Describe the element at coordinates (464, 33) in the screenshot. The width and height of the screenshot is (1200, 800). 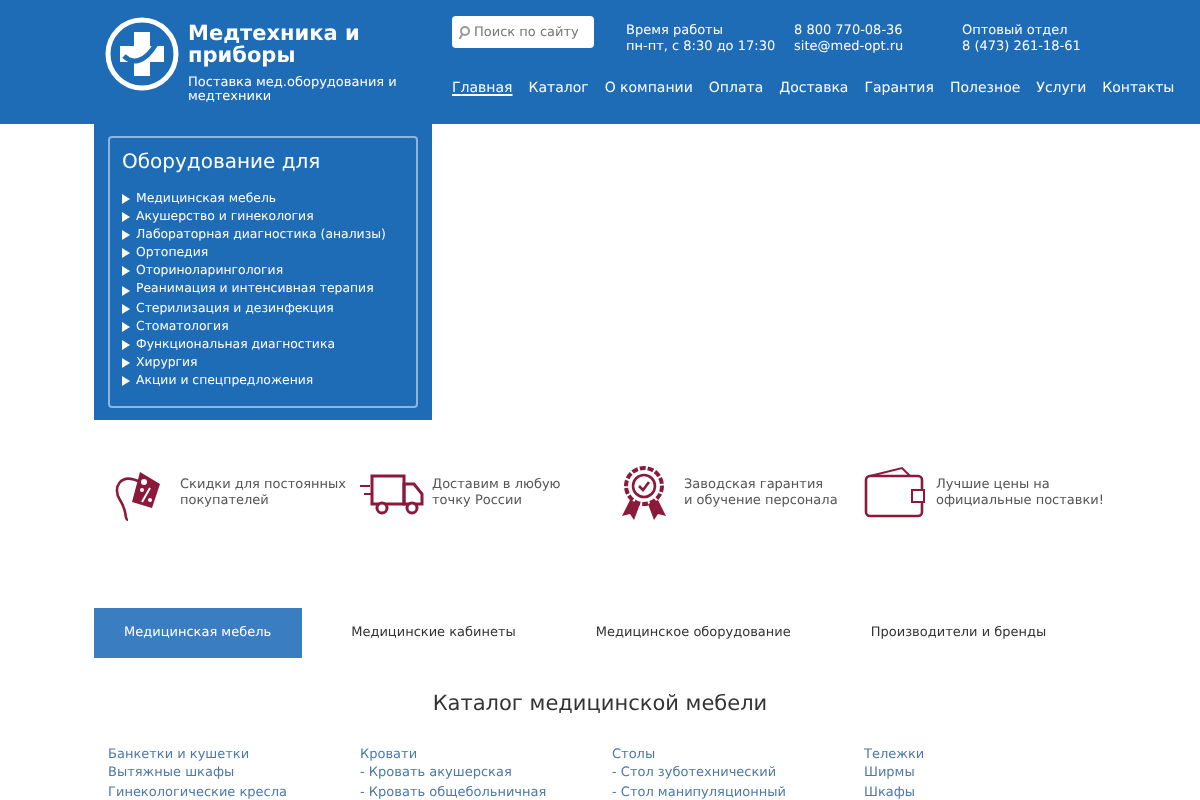
I see `search-icon` at that location.